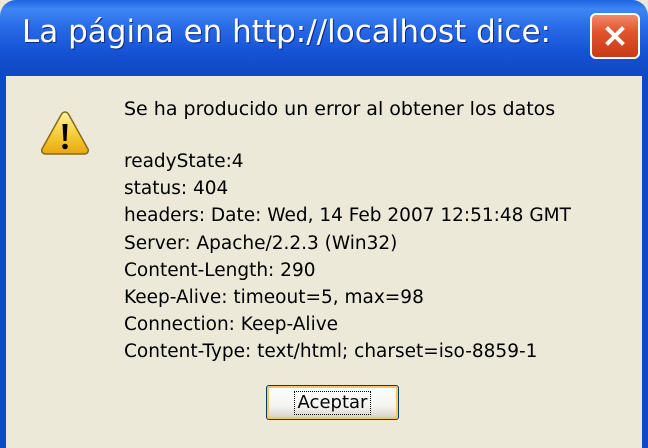 This screenshot has width=648, height=448. Describe the element at coordinates (261, 243) in the screenshot. I see `detail-line: Server: Apache/2.2.3 (Win32)` at that location.